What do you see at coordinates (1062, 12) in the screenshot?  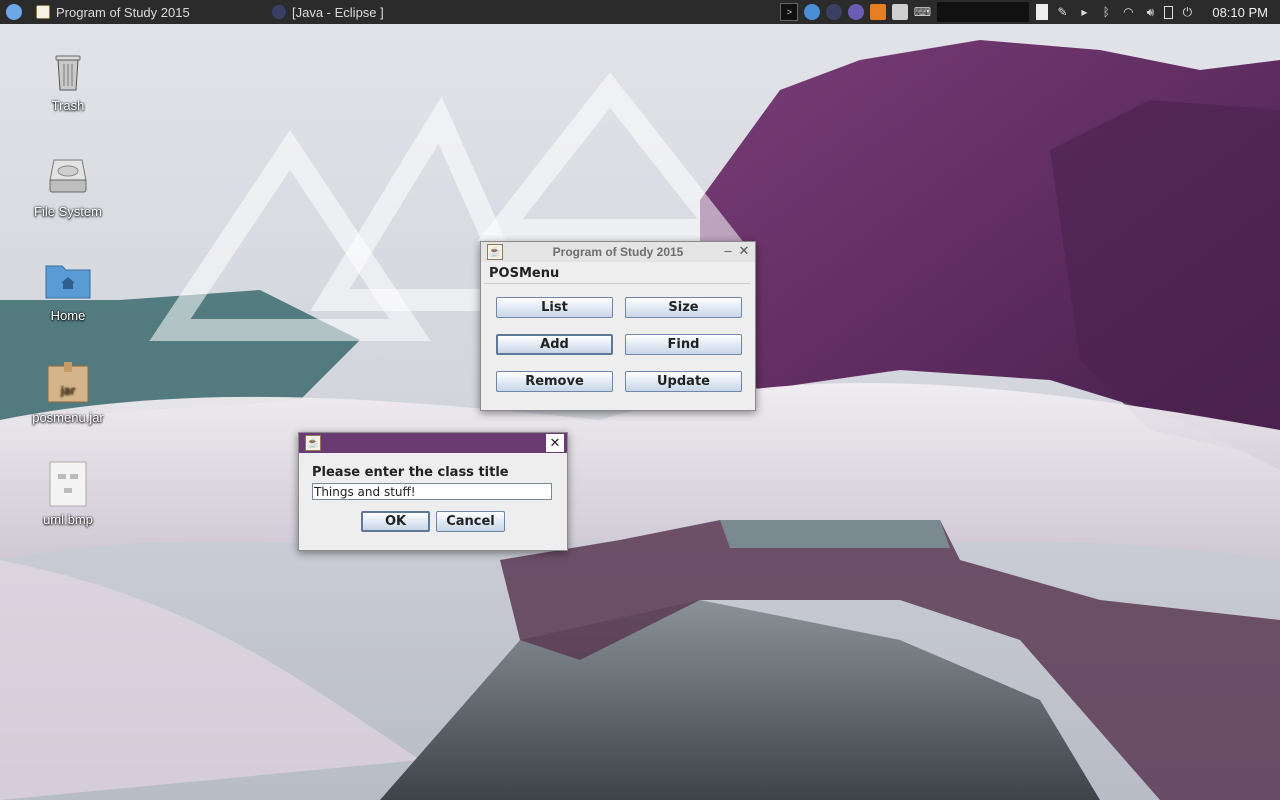 I see `edit-icon: ✎` at bounding box center [1062, 12].